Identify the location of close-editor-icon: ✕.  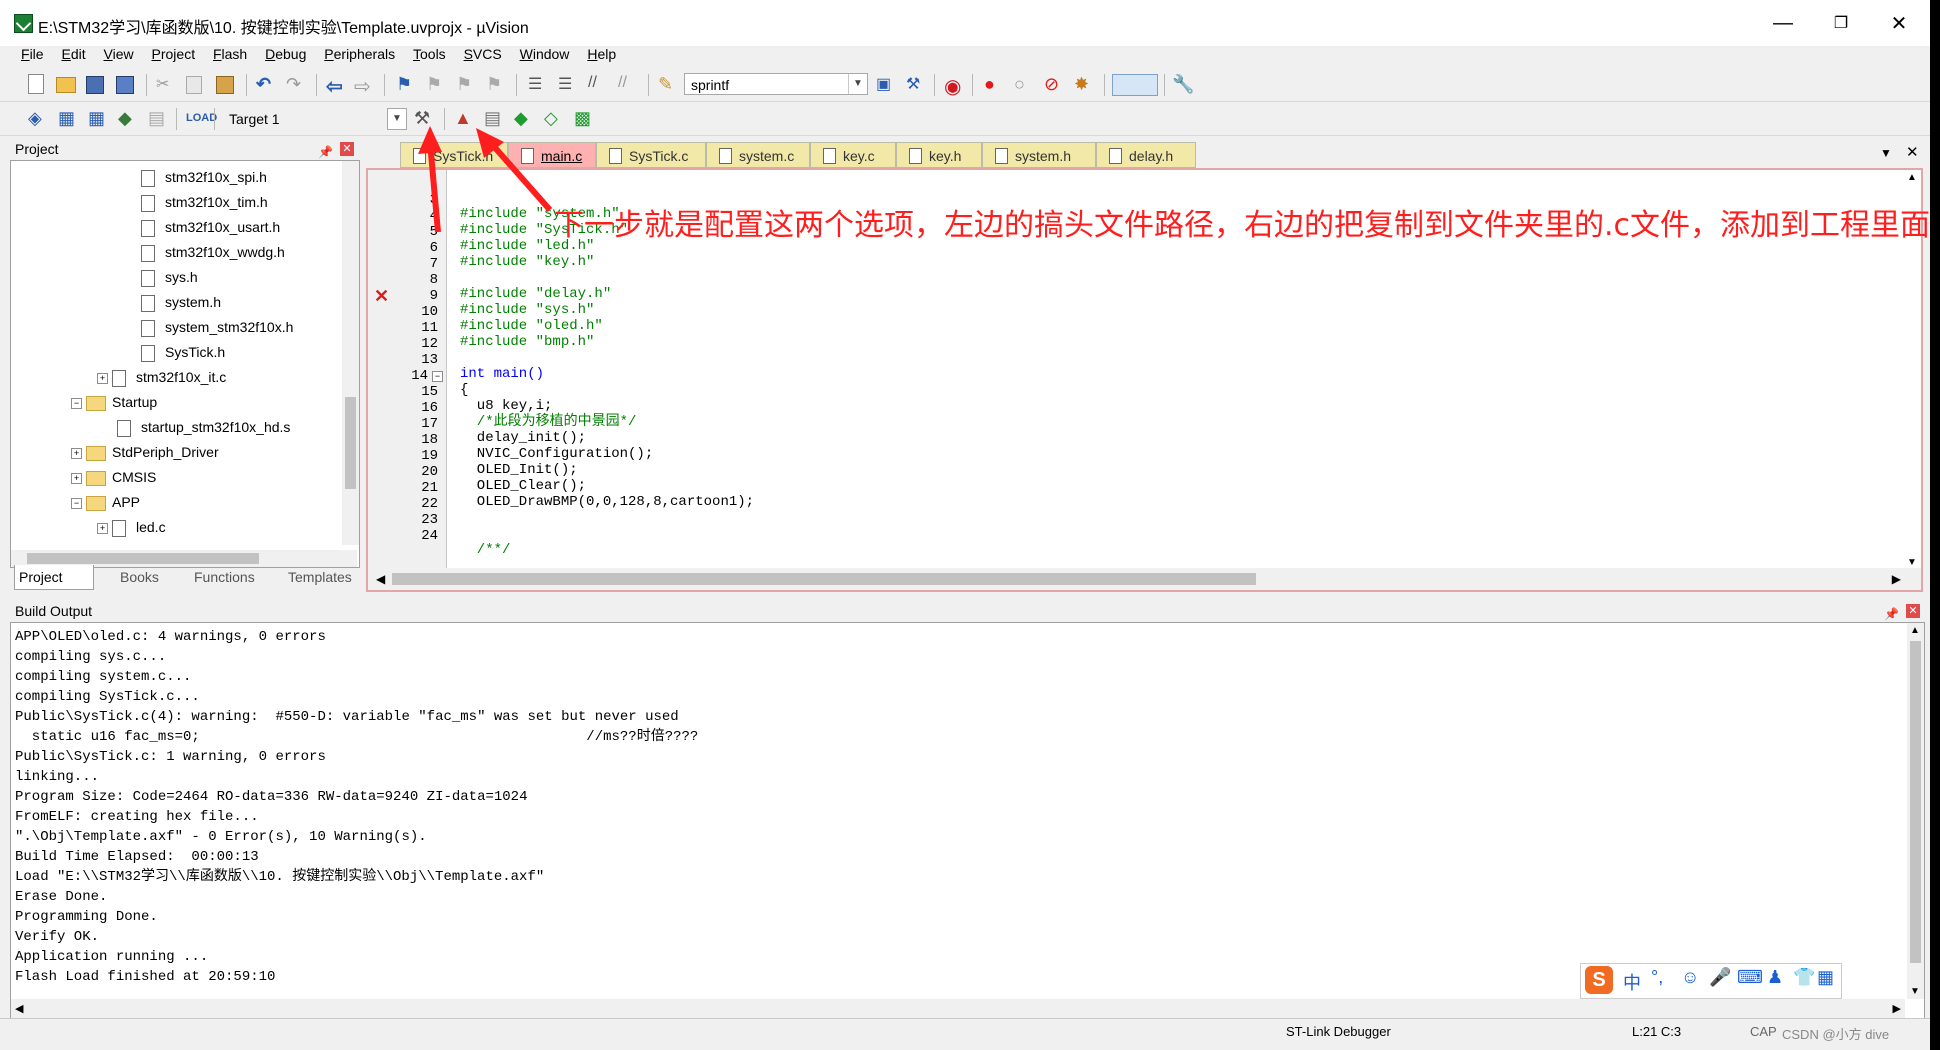
(1912, 152).